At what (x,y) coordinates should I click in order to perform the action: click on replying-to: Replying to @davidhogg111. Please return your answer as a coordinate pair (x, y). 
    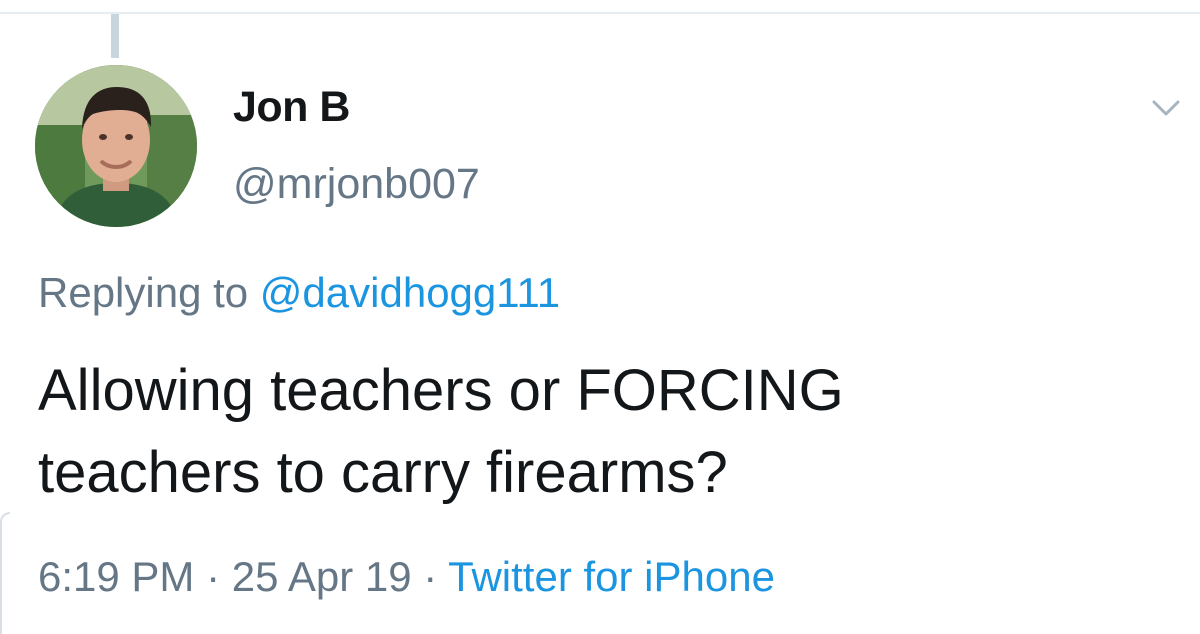
    Looking at the image, I should click on (299, 293).